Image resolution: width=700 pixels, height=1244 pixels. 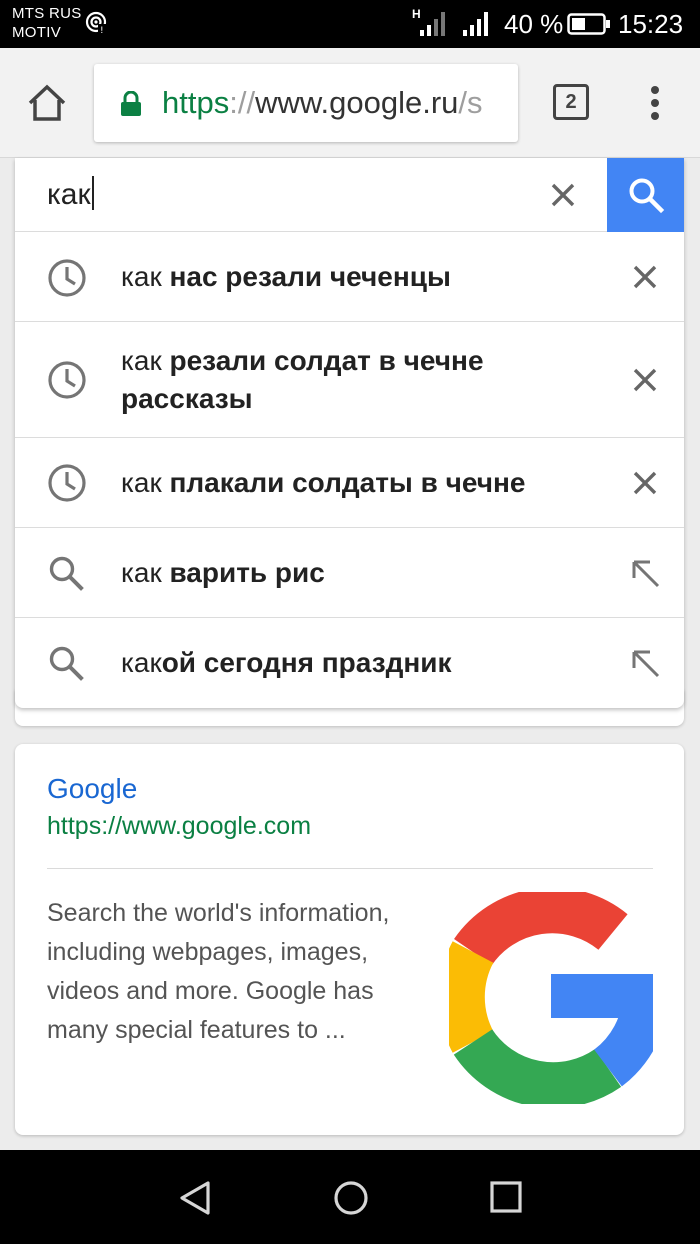 I want to click on browser-toolbar: https://www.google.ru/s 2, so click(x=350, y=103).